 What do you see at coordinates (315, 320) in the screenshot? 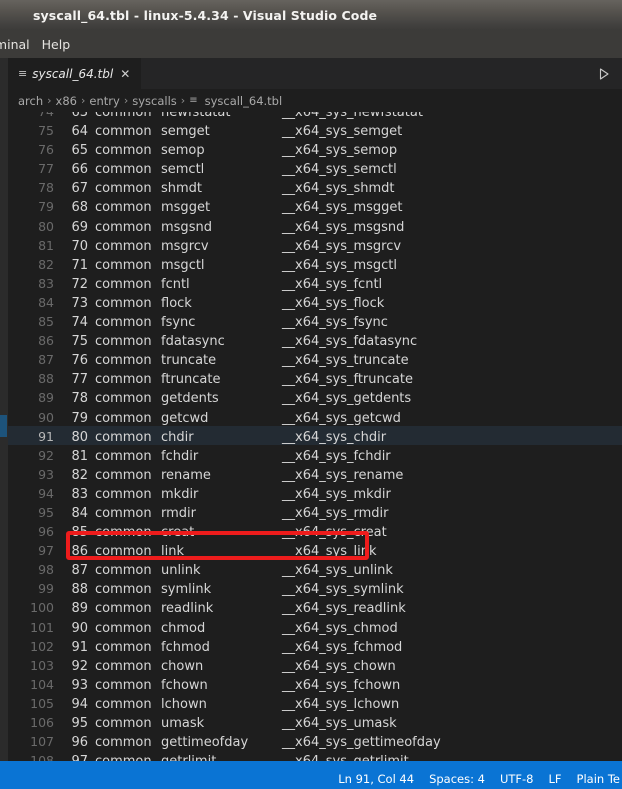
I see `code-line: 85 74 common fsync __x64_sys_fsync` at bounding box center [315, 320].